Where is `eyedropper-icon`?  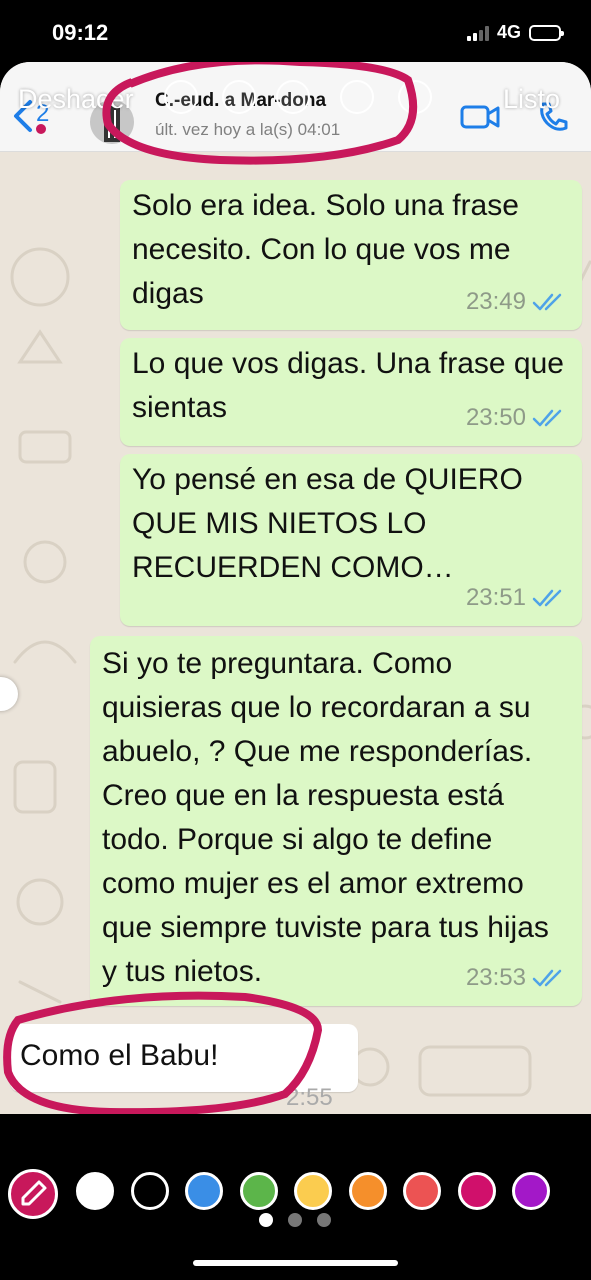
eyedropper-icon is located at coordinates (33, 1194).